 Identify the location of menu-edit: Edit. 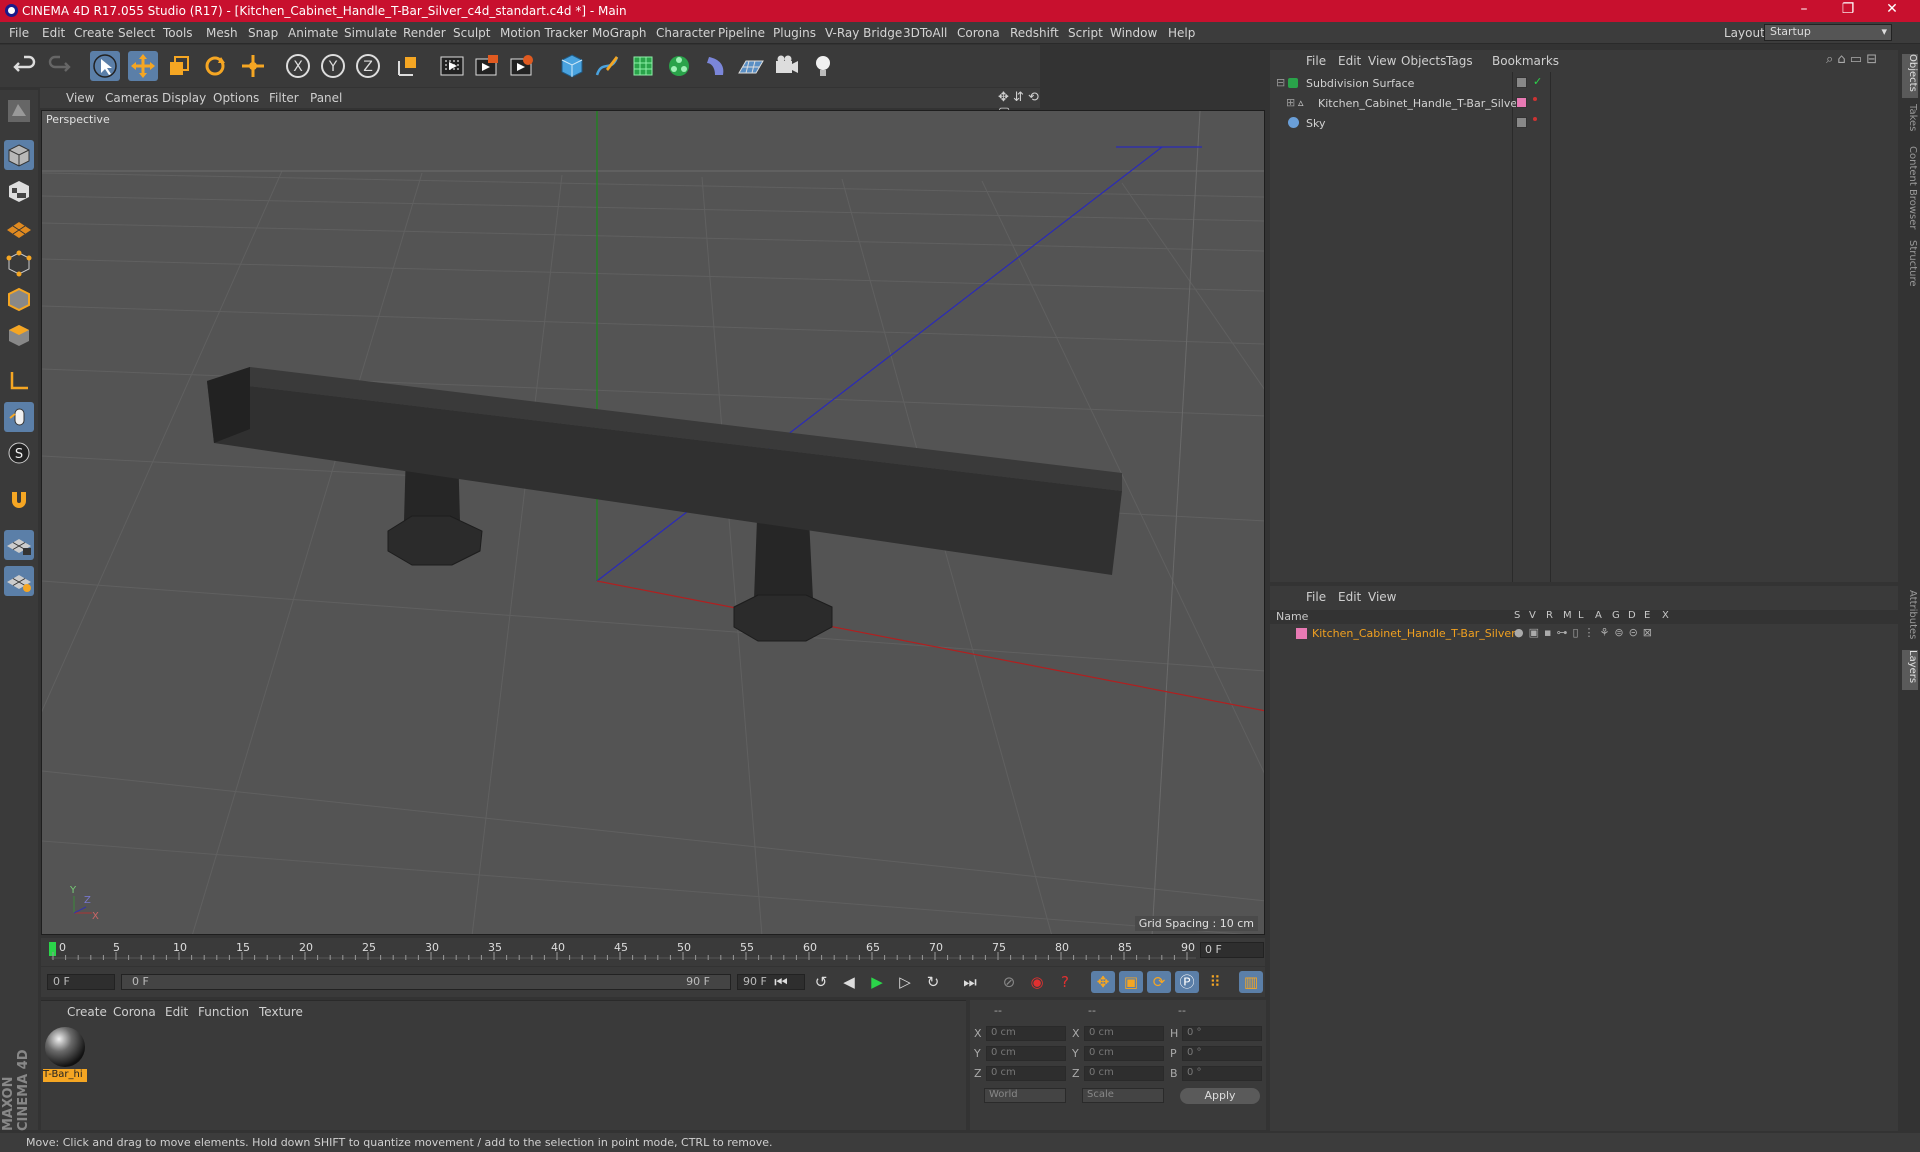
(53, 33).